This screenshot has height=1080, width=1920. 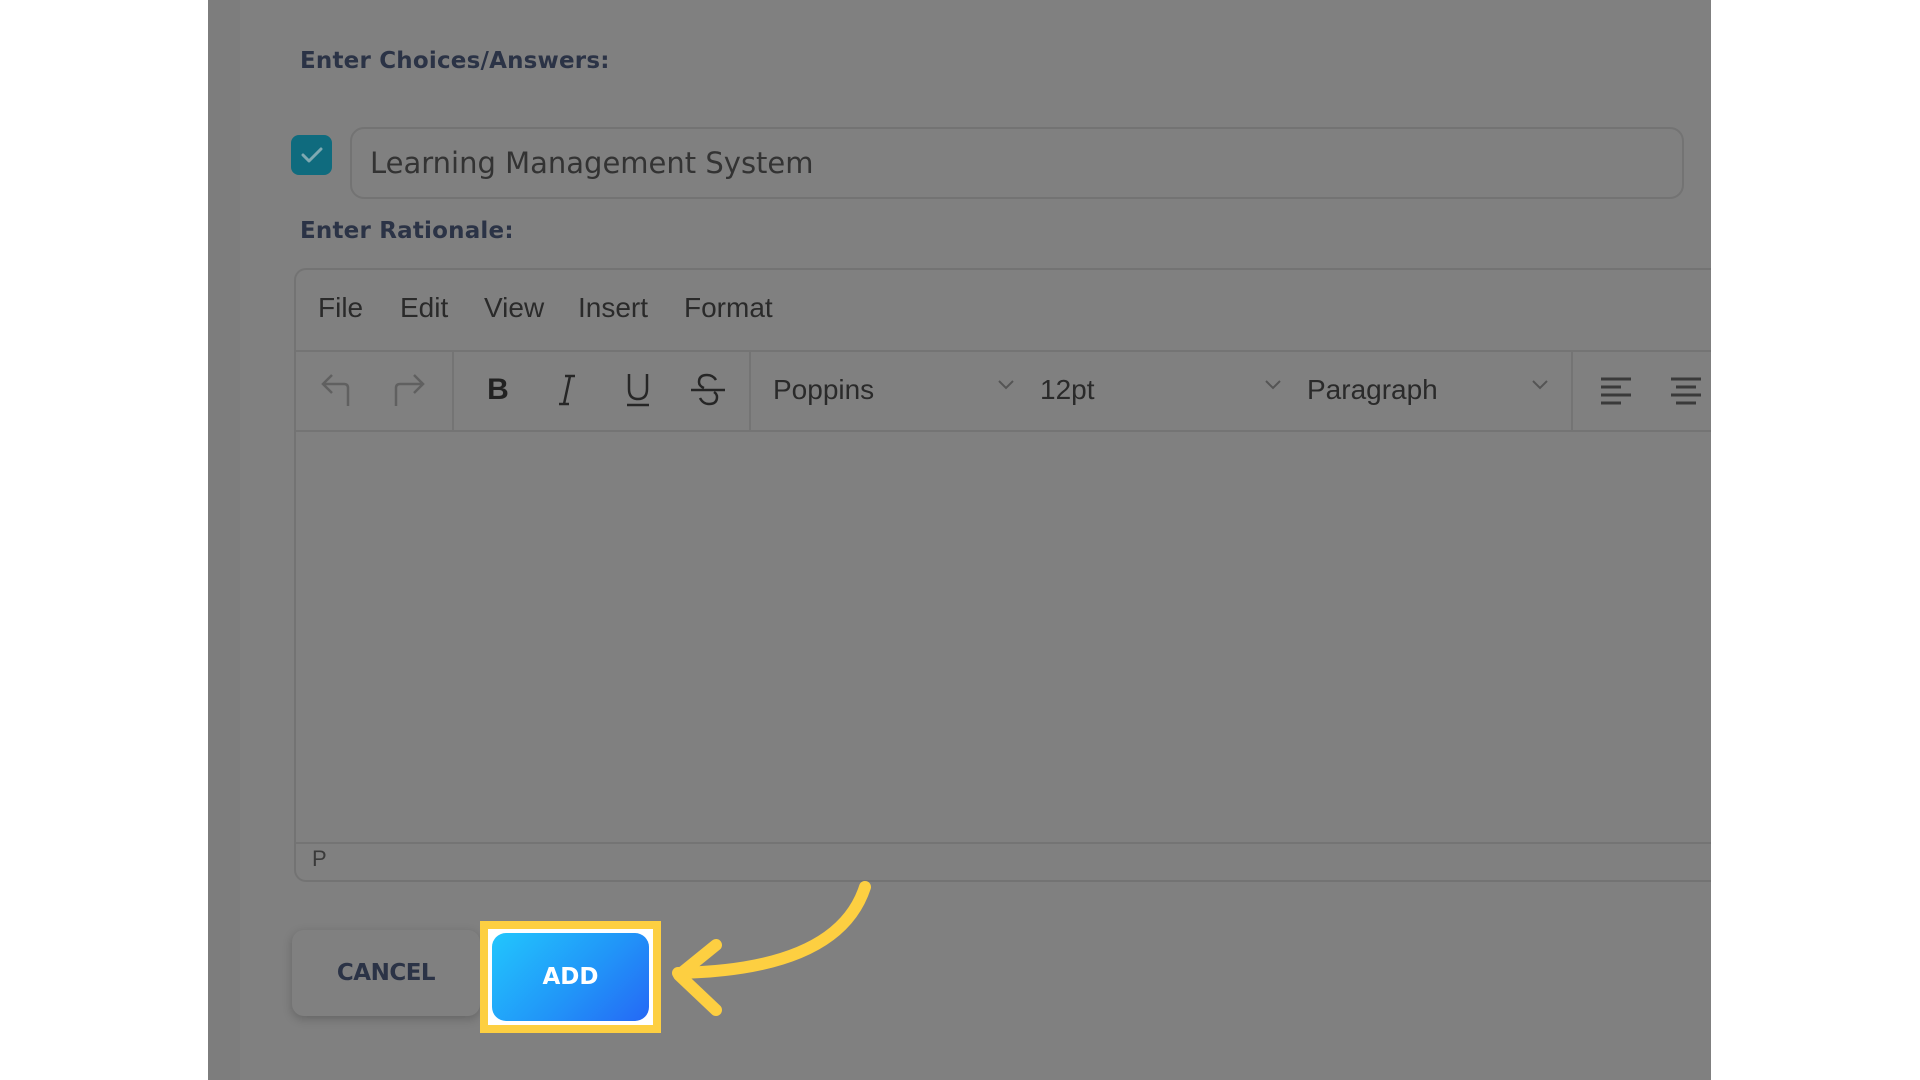 I want to click on strikethrough-icon, so click(x=708, y=389).